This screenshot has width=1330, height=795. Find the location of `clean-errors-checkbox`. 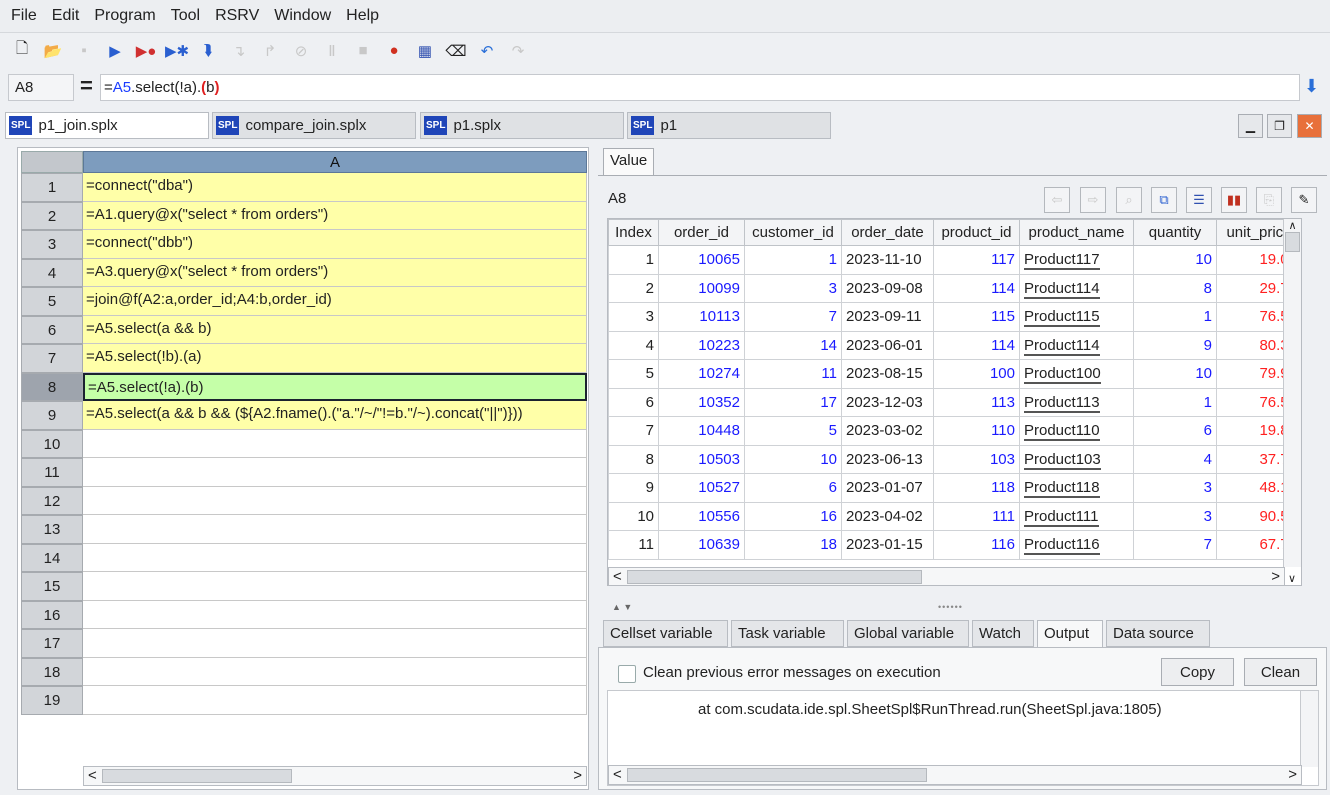

clean-errors-checkbox is located at coordinates (627, 674).